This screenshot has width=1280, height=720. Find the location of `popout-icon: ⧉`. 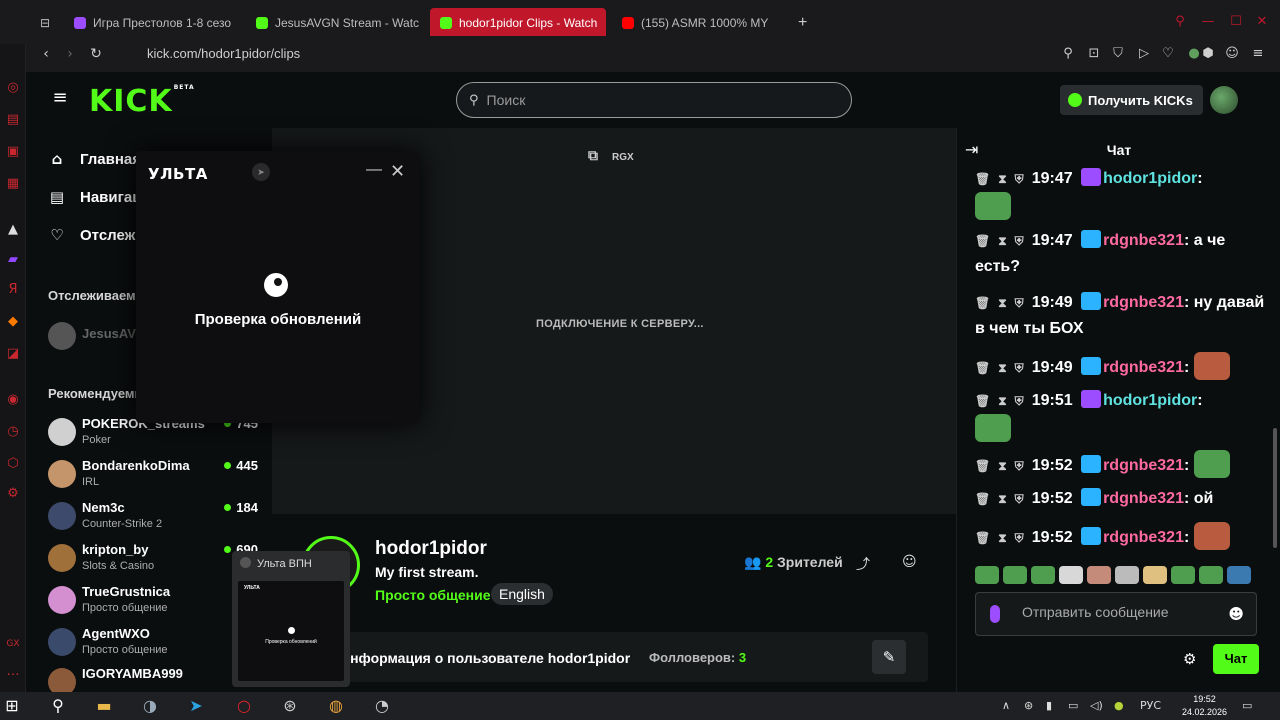

popout-icon: ⧉ is located at coordinates (593, 156).